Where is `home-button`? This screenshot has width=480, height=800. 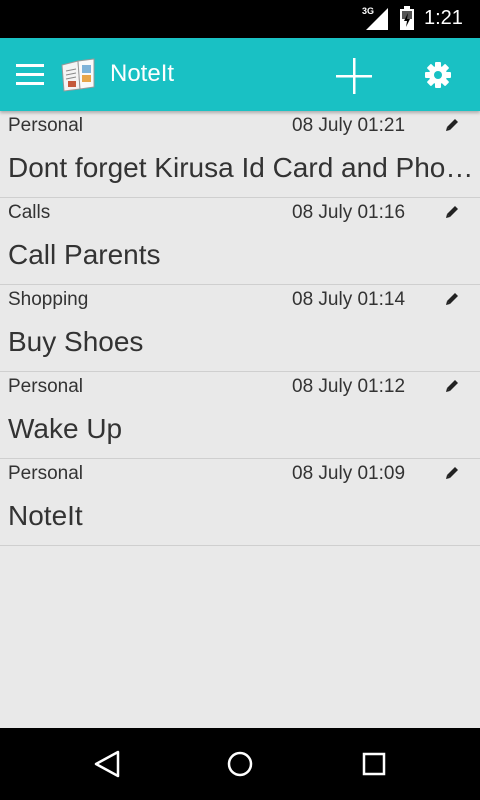
home-button is located at coordinates (240, 764).